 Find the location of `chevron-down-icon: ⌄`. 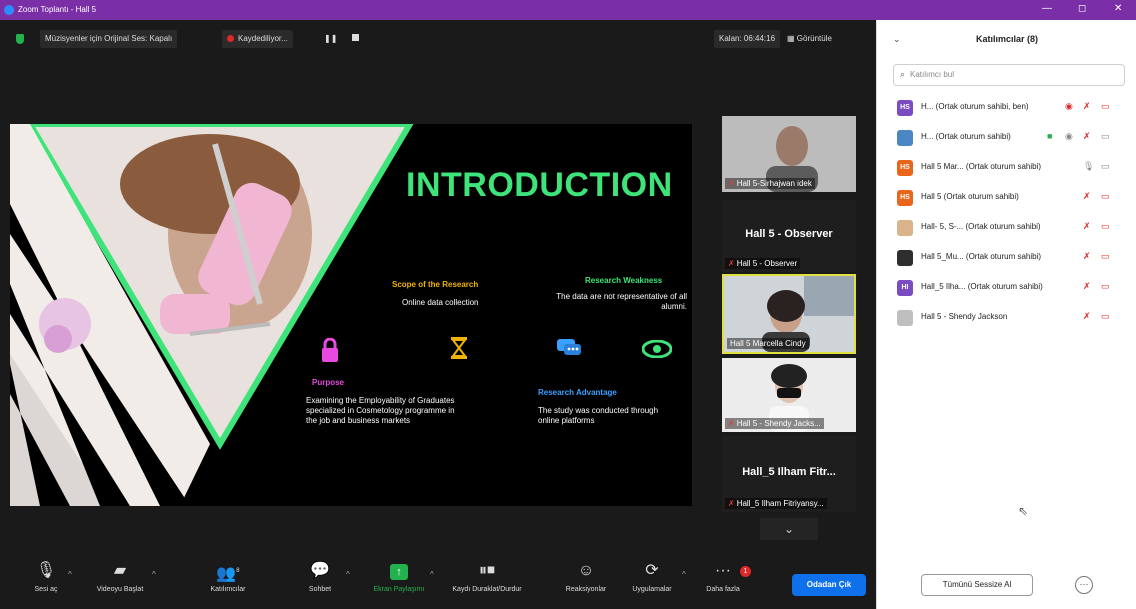

chevron-down-icon: ⌄ is located at coordinates (789, 529).